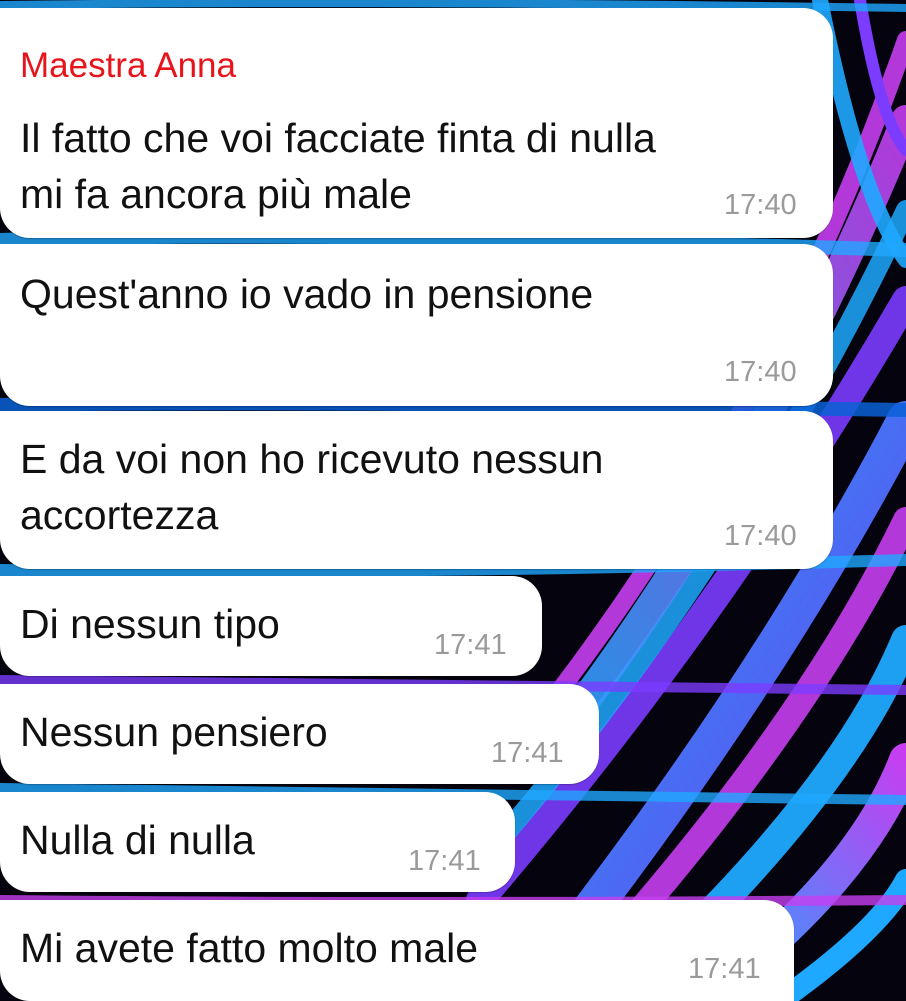 The height and width of the screenshot is (1001, 906). Describe the element at coordinates (174, 732) in the screenshot. I see `message-text: Nessun pensiero` at that location.